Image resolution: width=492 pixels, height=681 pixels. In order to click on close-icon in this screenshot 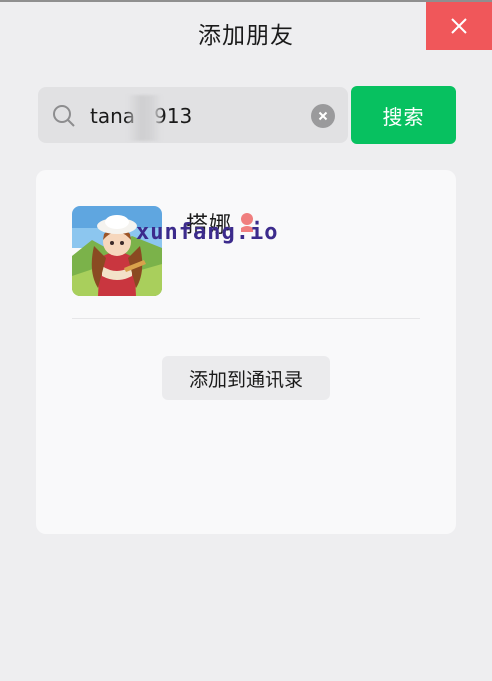, I will do `click(459, 26)`.